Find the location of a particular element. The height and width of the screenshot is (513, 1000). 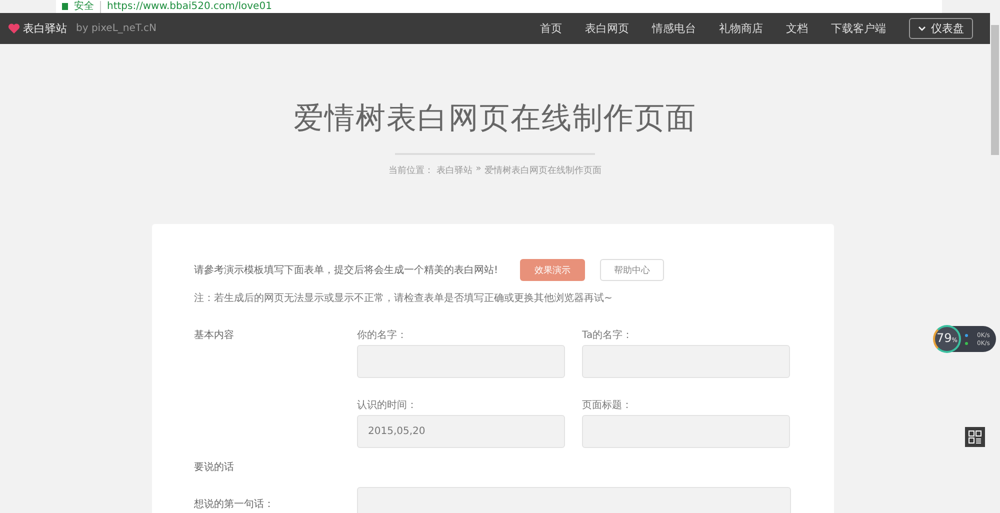

download-dot-icon is located at coordinates (966, 343).